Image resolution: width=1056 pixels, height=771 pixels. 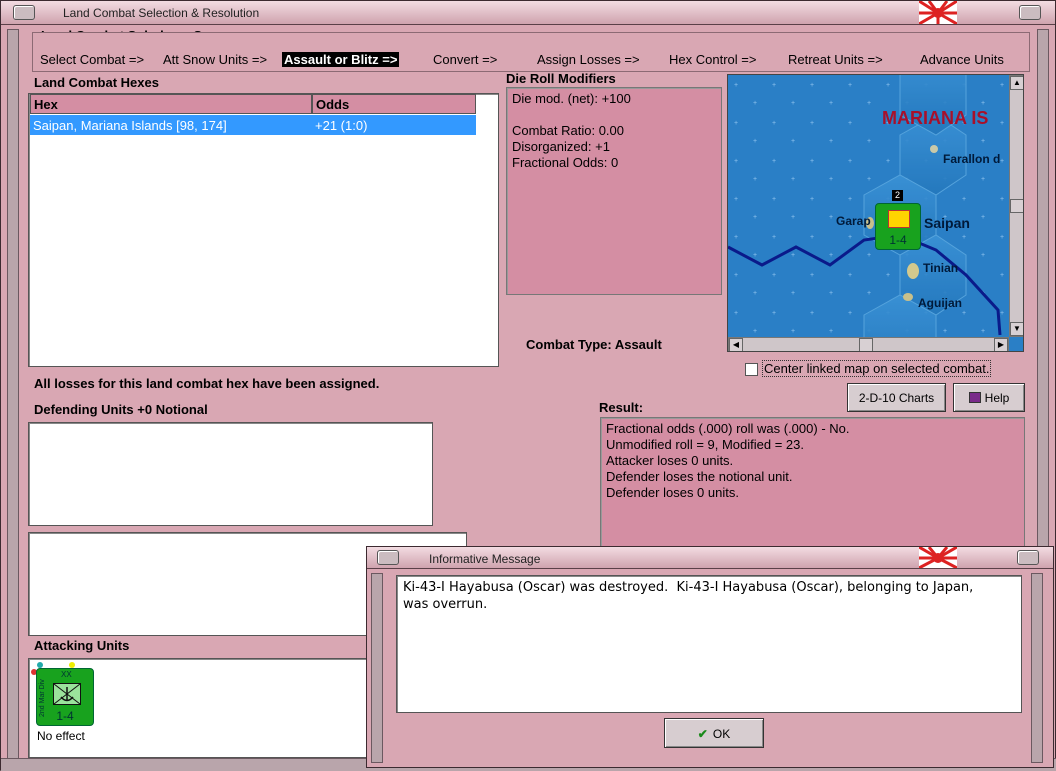 What do you see at coordinates (712, 59) in the screenshot?
I see `step-hex-control: Hex Control =>` at bounding box center [712, 59].